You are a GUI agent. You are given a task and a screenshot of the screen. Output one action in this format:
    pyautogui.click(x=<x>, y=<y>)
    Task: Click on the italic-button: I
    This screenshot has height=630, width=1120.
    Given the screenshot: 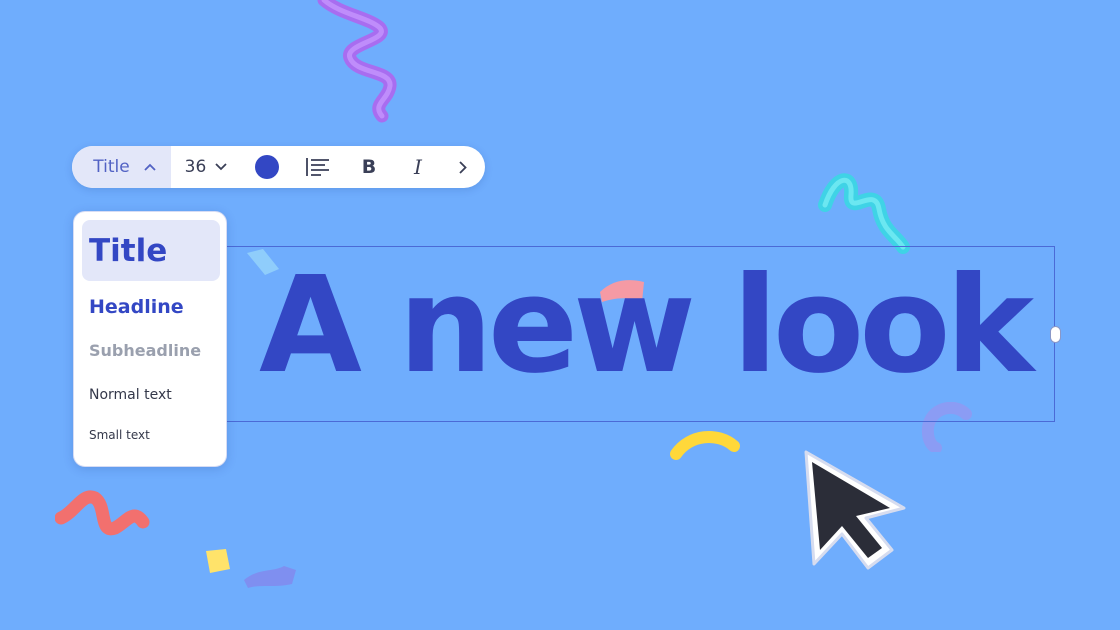 What is the action you would take?
    pyautogui.click(x=418, y=167)
    